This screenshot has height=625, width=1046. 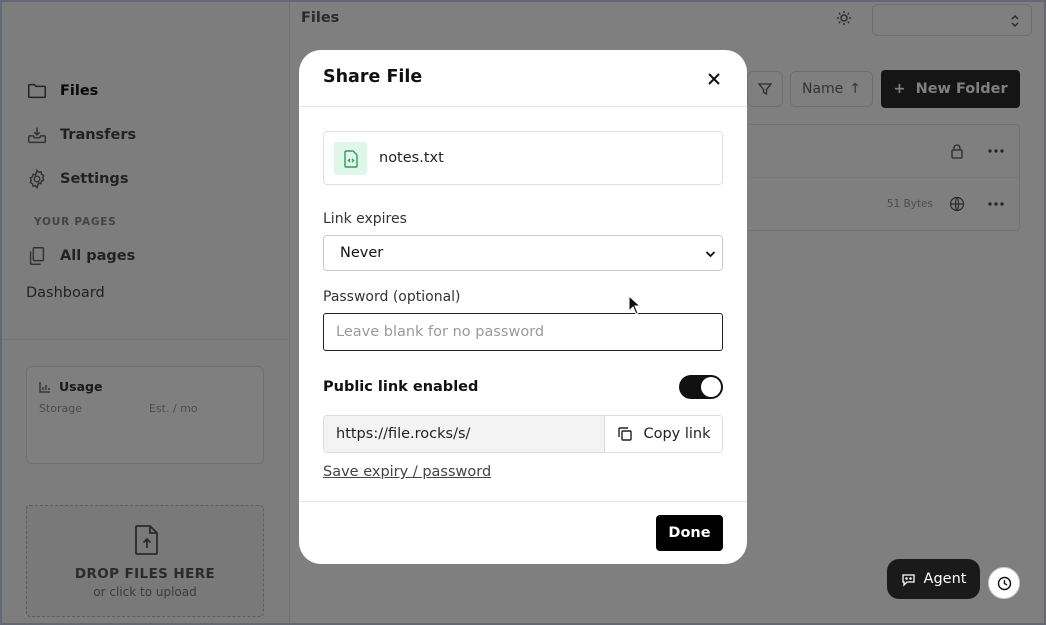 I want to click on dialog-title: Share File, so click(x=373, y=77).